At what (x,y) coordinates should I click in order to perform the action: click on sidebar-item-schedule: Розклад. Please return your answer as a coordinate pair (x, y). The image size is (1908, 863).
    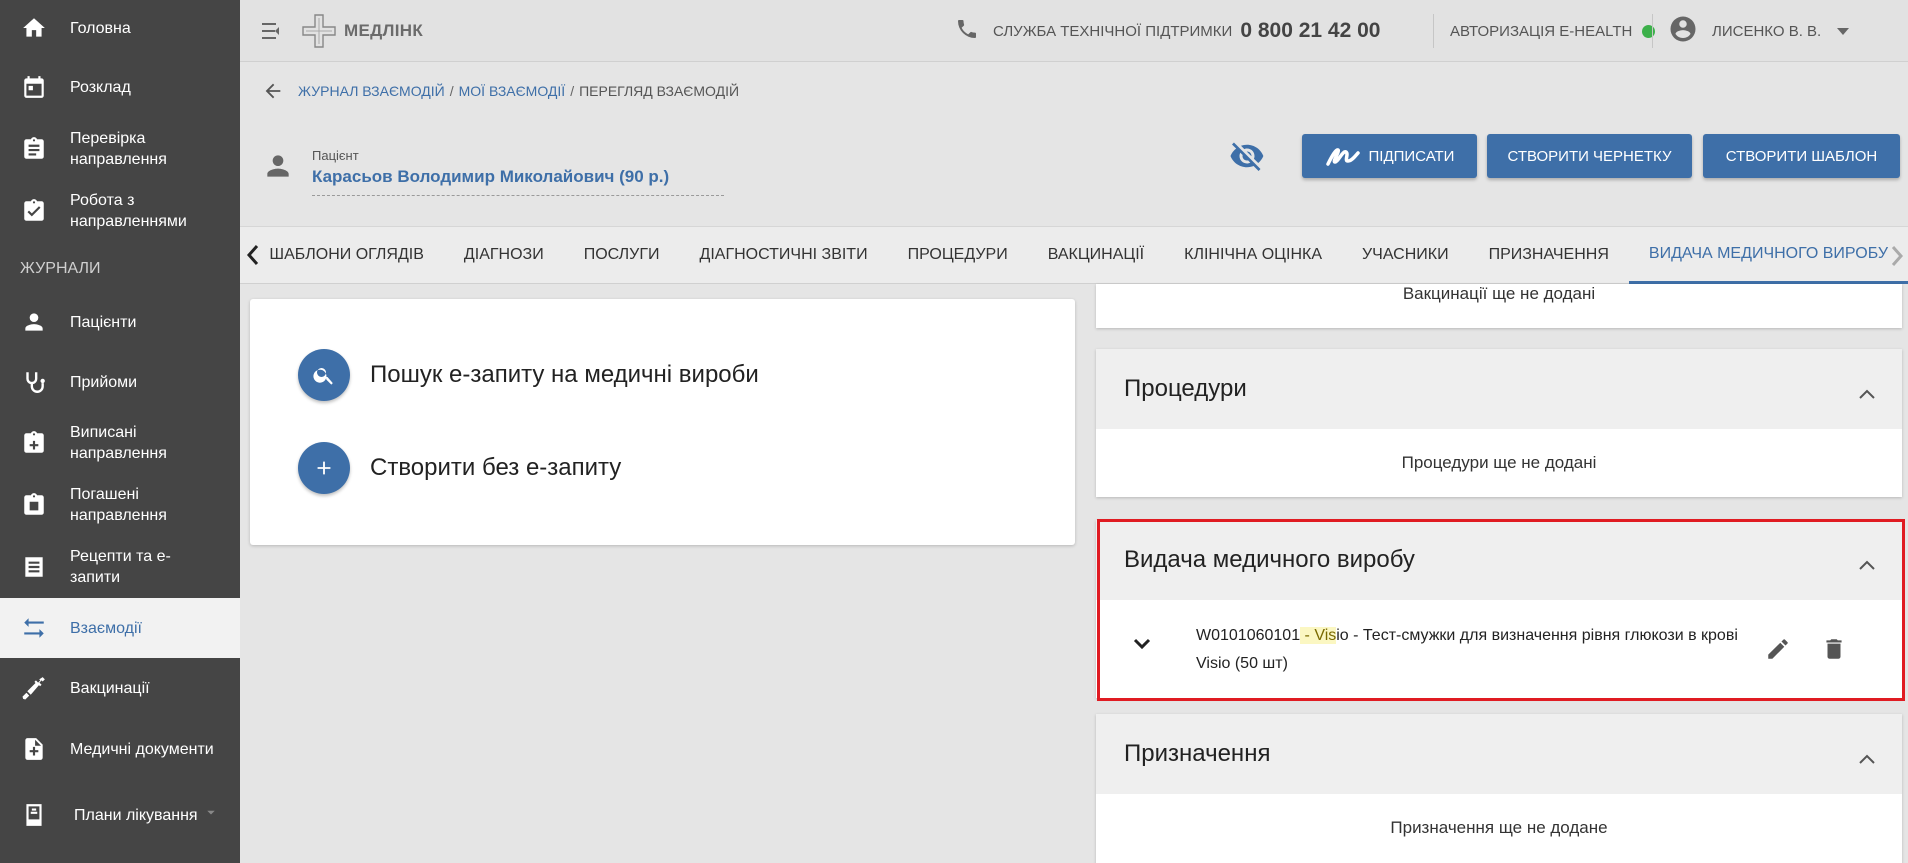
    Looking at the image, I should click on (120, 87).